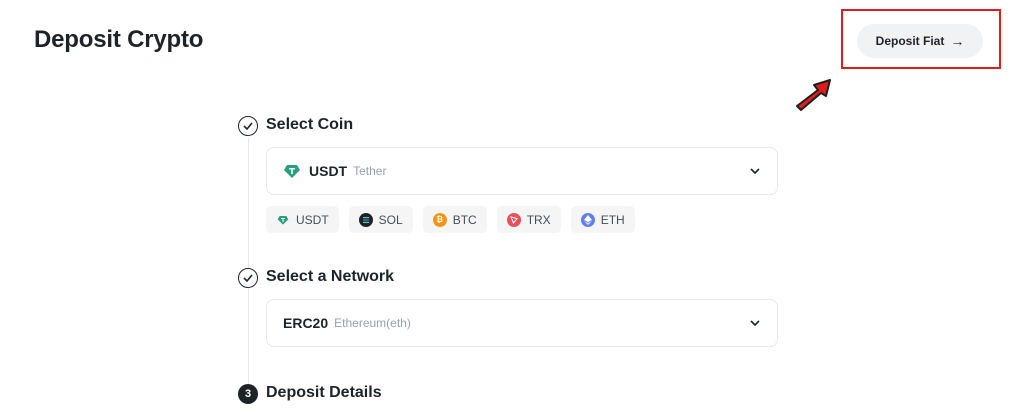 The image size is (1024, 420). Describe the element at coordinates (587, 219) in the screenshot. I see `ethereum-icon` at that location.